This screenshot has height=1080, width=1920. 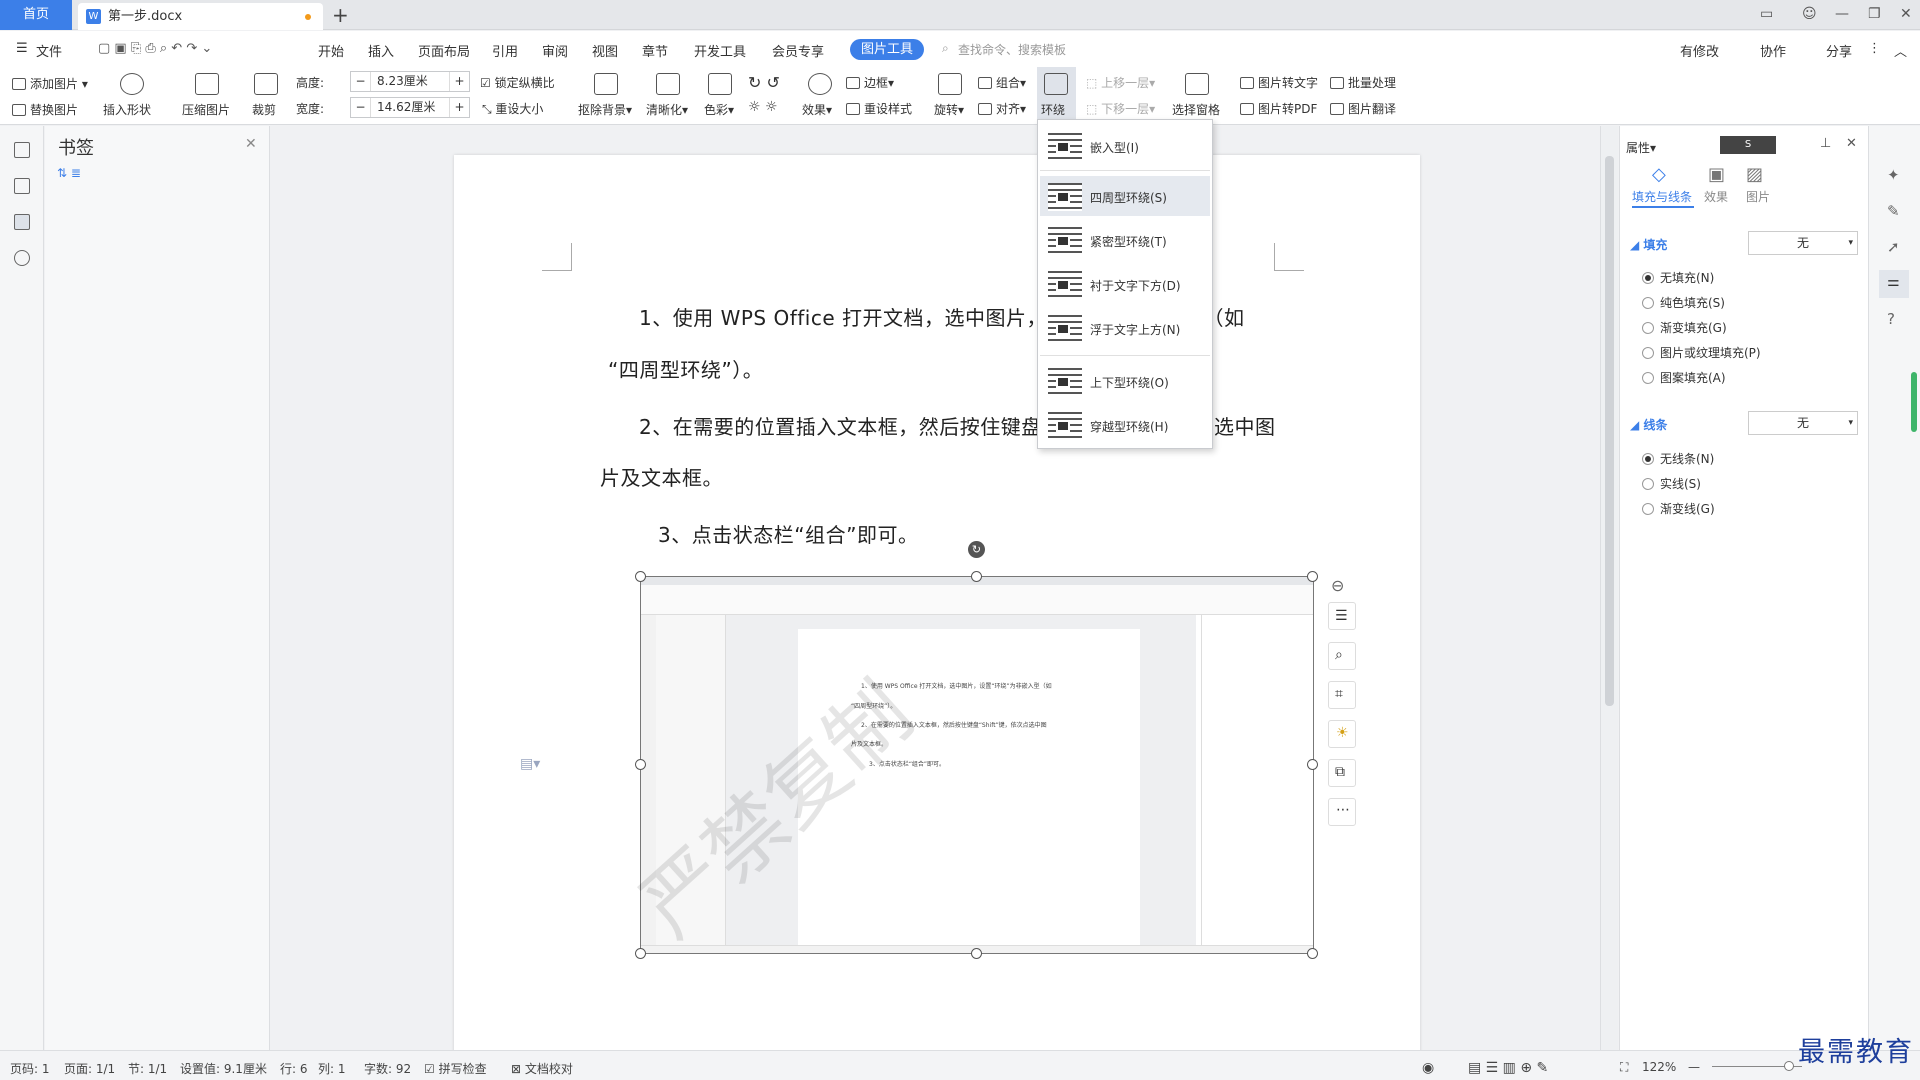 What do you see at coordinates (200, 16) in the screenshot?
I see `tab-document: W 第一步.docx` at bounding box center [200, 16].